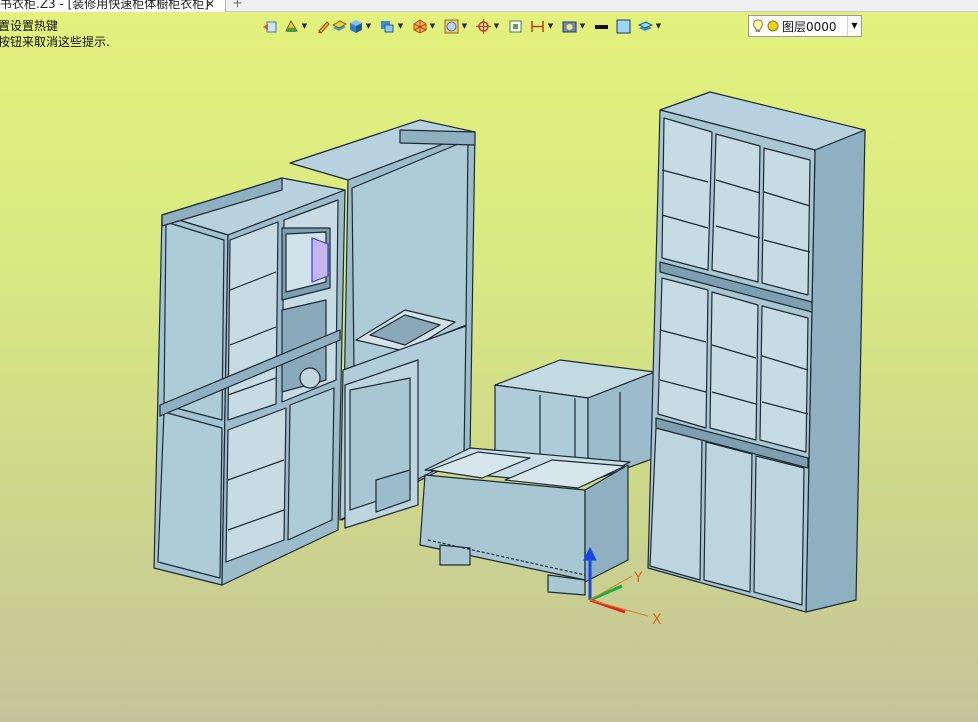  Describe the element at coordinates (638, 578) in the screenshot. I see `y-axis-label: Y` at that location.